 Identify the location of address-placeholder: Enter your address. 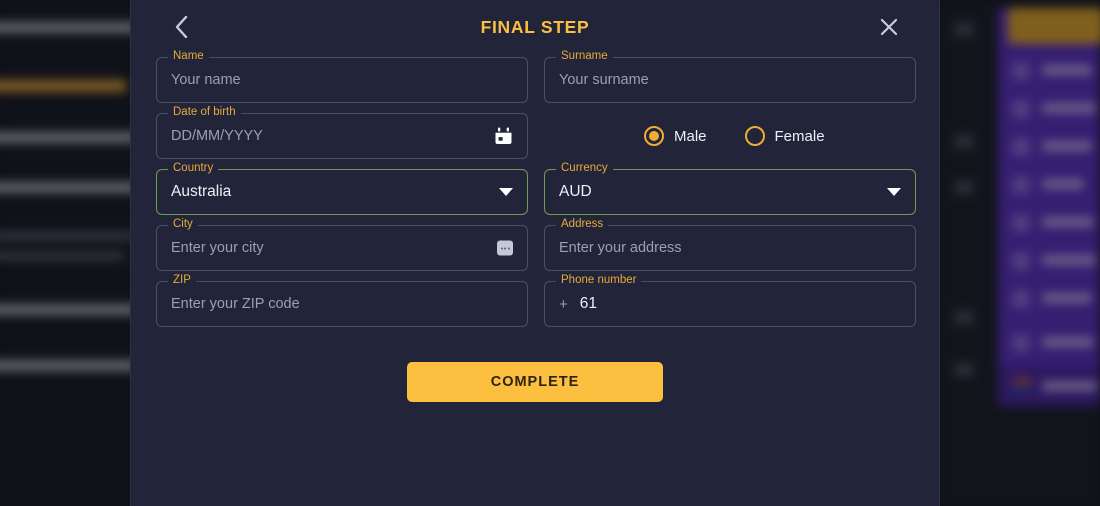
(620, 248).